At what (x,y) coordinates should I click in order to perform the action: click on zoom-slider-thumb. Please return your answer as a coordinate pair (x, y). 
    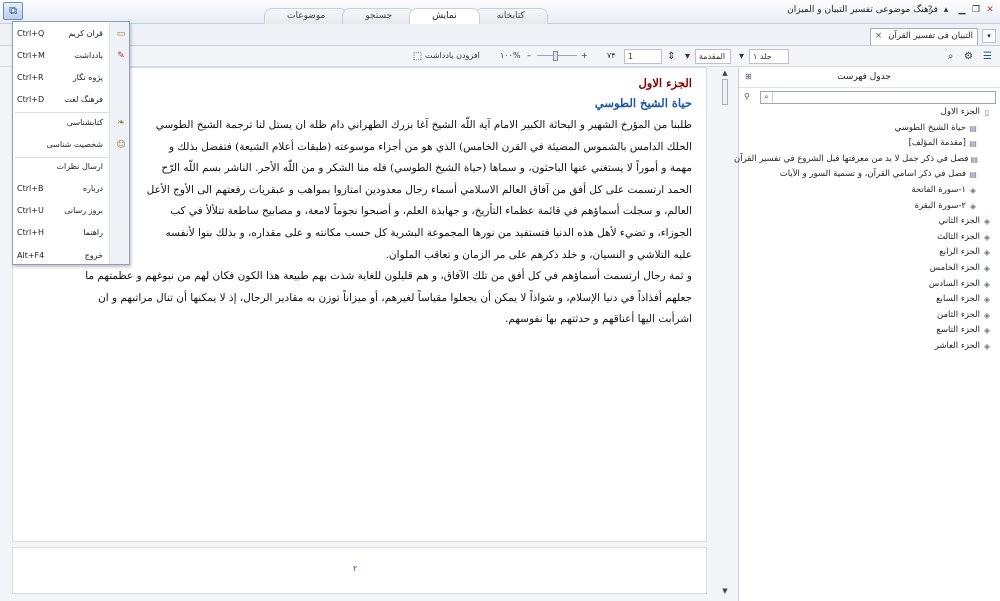
    Looking at the image, I should click on (555, 56).